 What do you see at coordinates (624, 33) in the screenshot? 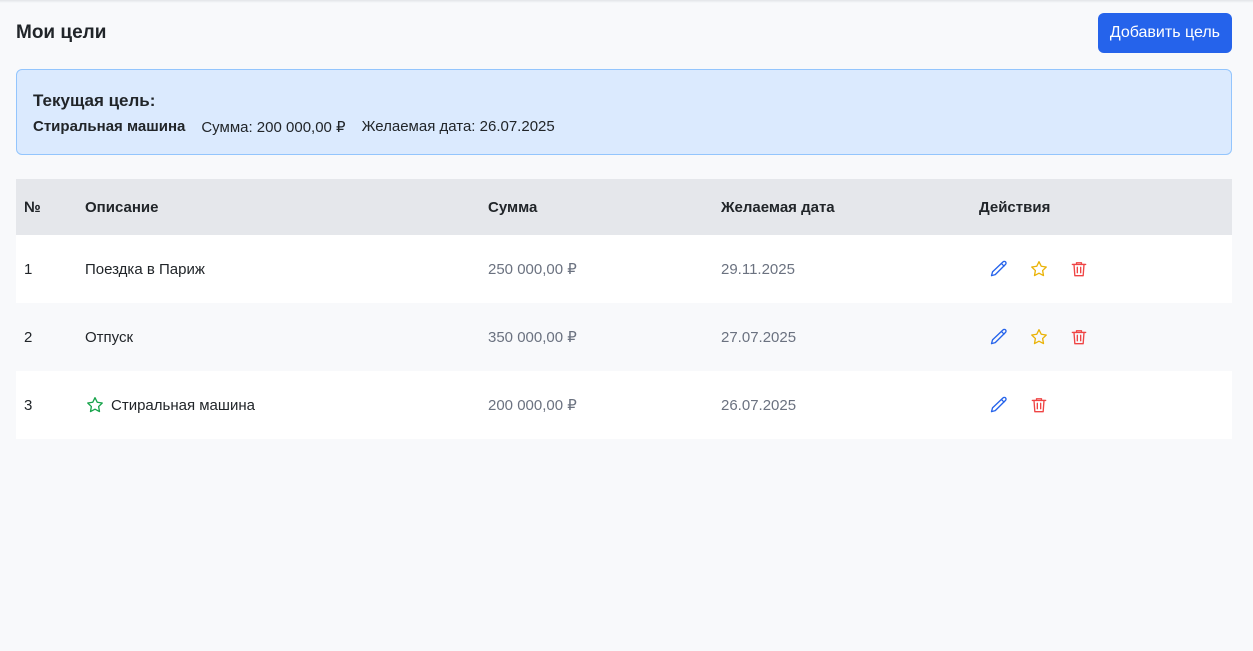
I see `page-header: Мои цели Добавить цель` at bounding box center [624, 33].